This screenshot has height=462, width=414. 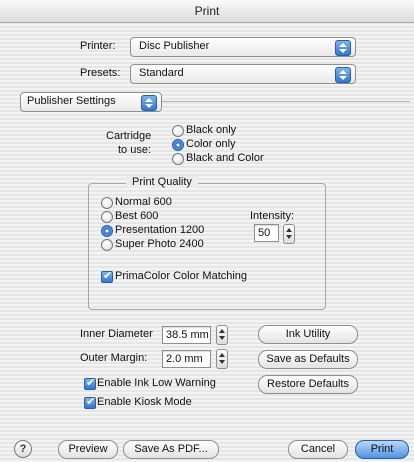 What do you see at coordinates (100, 73) in the screenshot?
I see `presets-label: Presets:` at bounding box center [100, 73].